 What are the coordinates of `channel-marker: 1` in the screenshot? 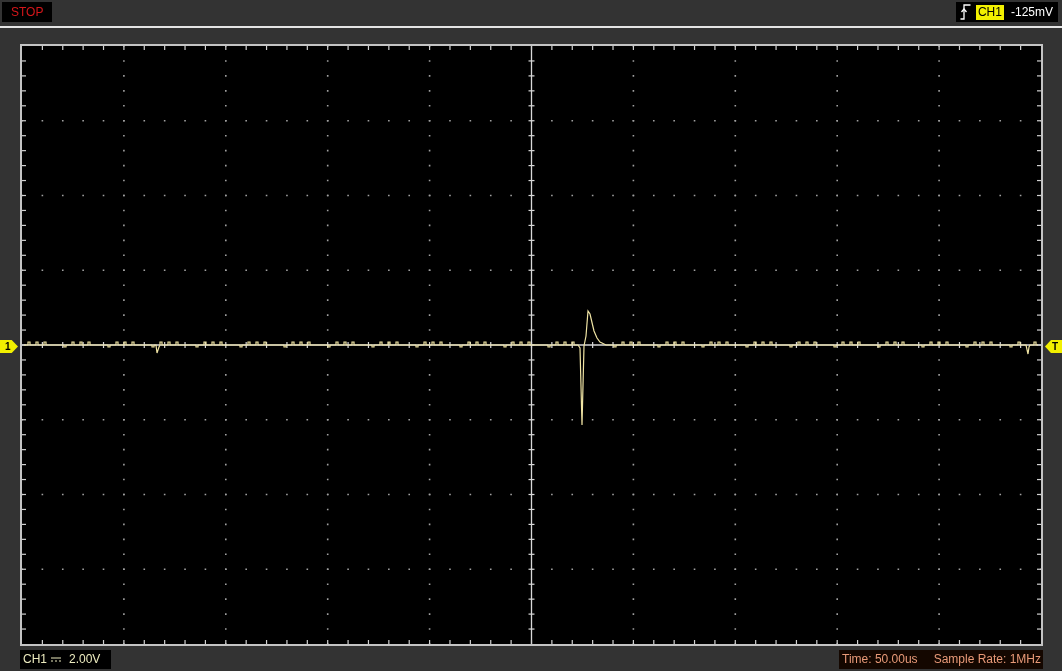 It's located at (9, 346).